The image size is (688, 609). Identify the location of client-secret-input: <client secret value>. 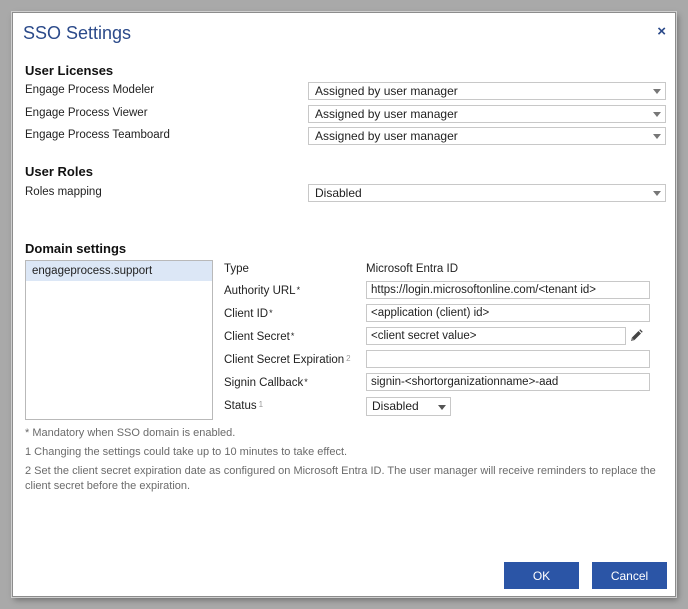
(496, 336).